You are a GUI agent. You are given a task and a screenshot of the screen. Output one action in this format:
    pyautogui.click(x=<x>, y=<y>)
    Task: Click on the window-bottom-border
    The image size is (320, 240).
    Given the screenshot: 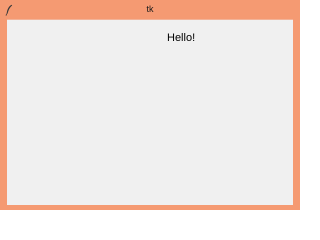 What is the action you would take?
    pyautogui.click(x=150, y=207)
    